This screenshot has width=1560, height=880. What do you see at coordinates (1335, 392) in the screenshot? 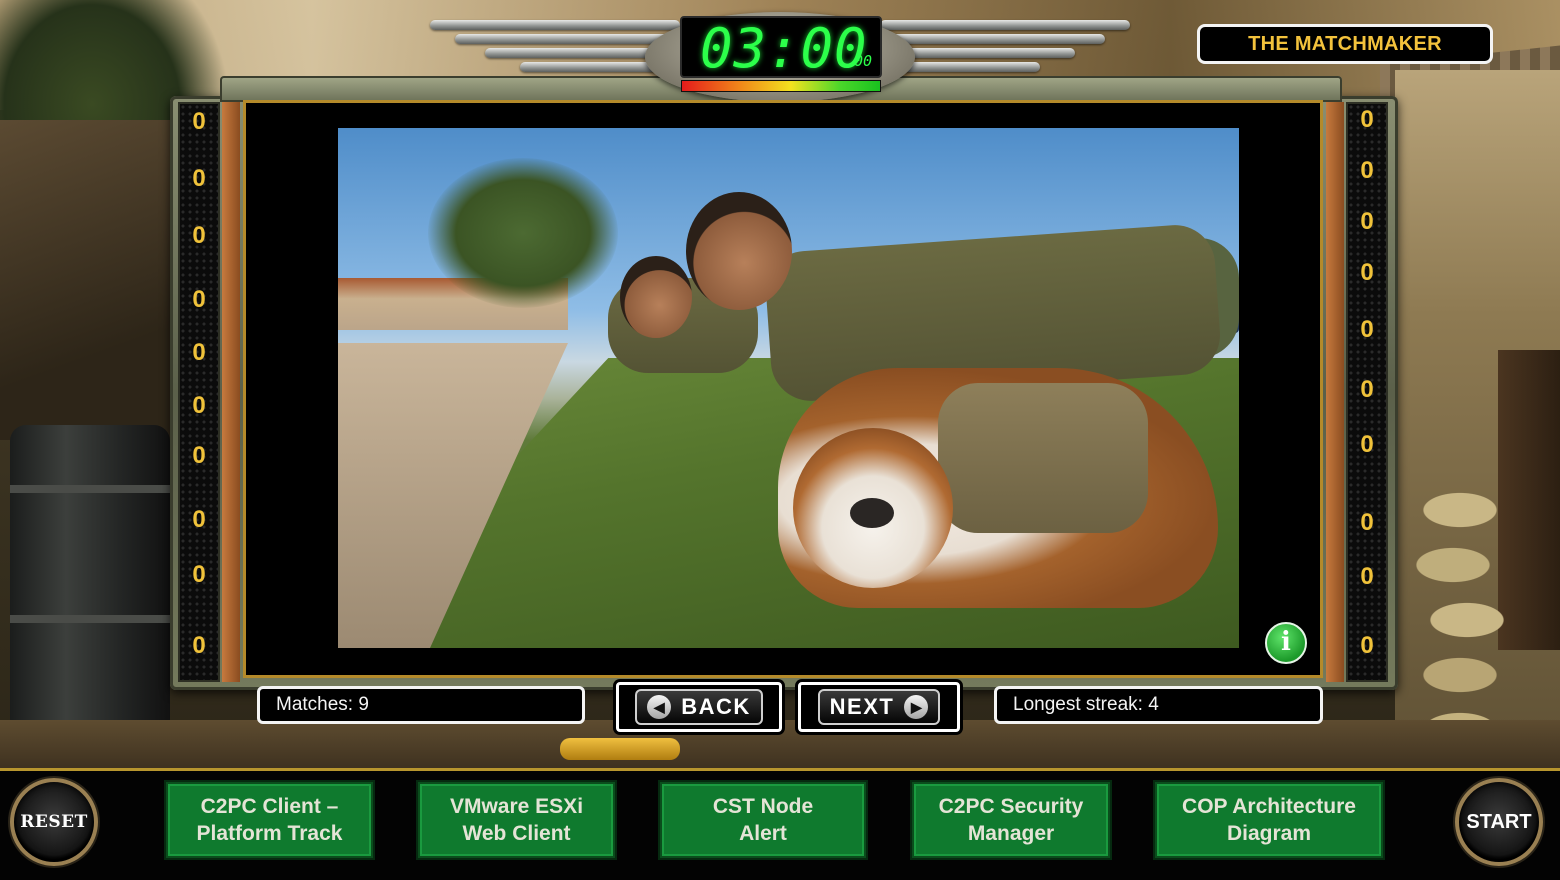
I see `frame-rail-right` at bounding box center [1335, 392].